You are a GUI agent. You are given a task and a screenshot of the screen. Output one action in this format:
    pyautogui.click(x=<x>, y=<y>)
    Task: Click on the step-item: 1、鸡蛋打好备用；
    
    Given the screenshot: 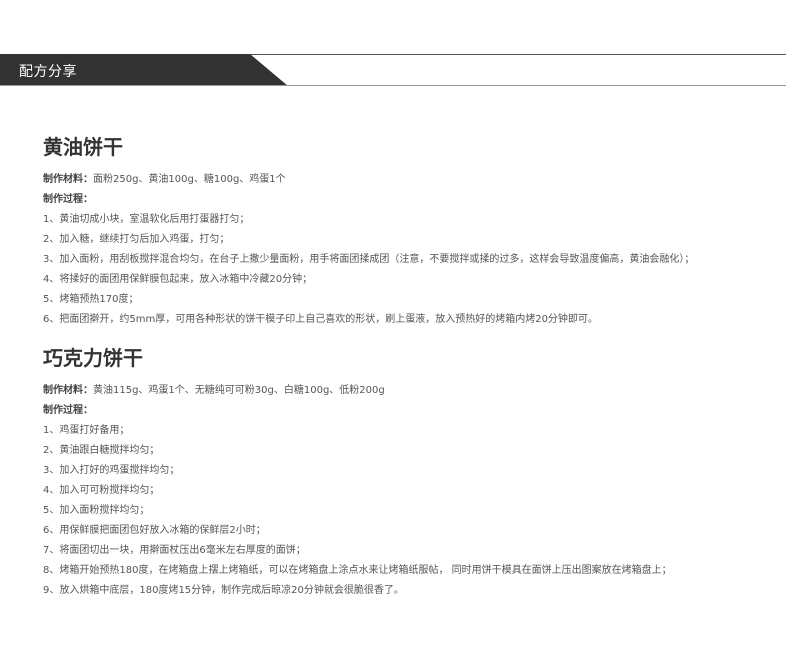 What is the action you would take?
    pyautogui.click(x=86, y=430)
    